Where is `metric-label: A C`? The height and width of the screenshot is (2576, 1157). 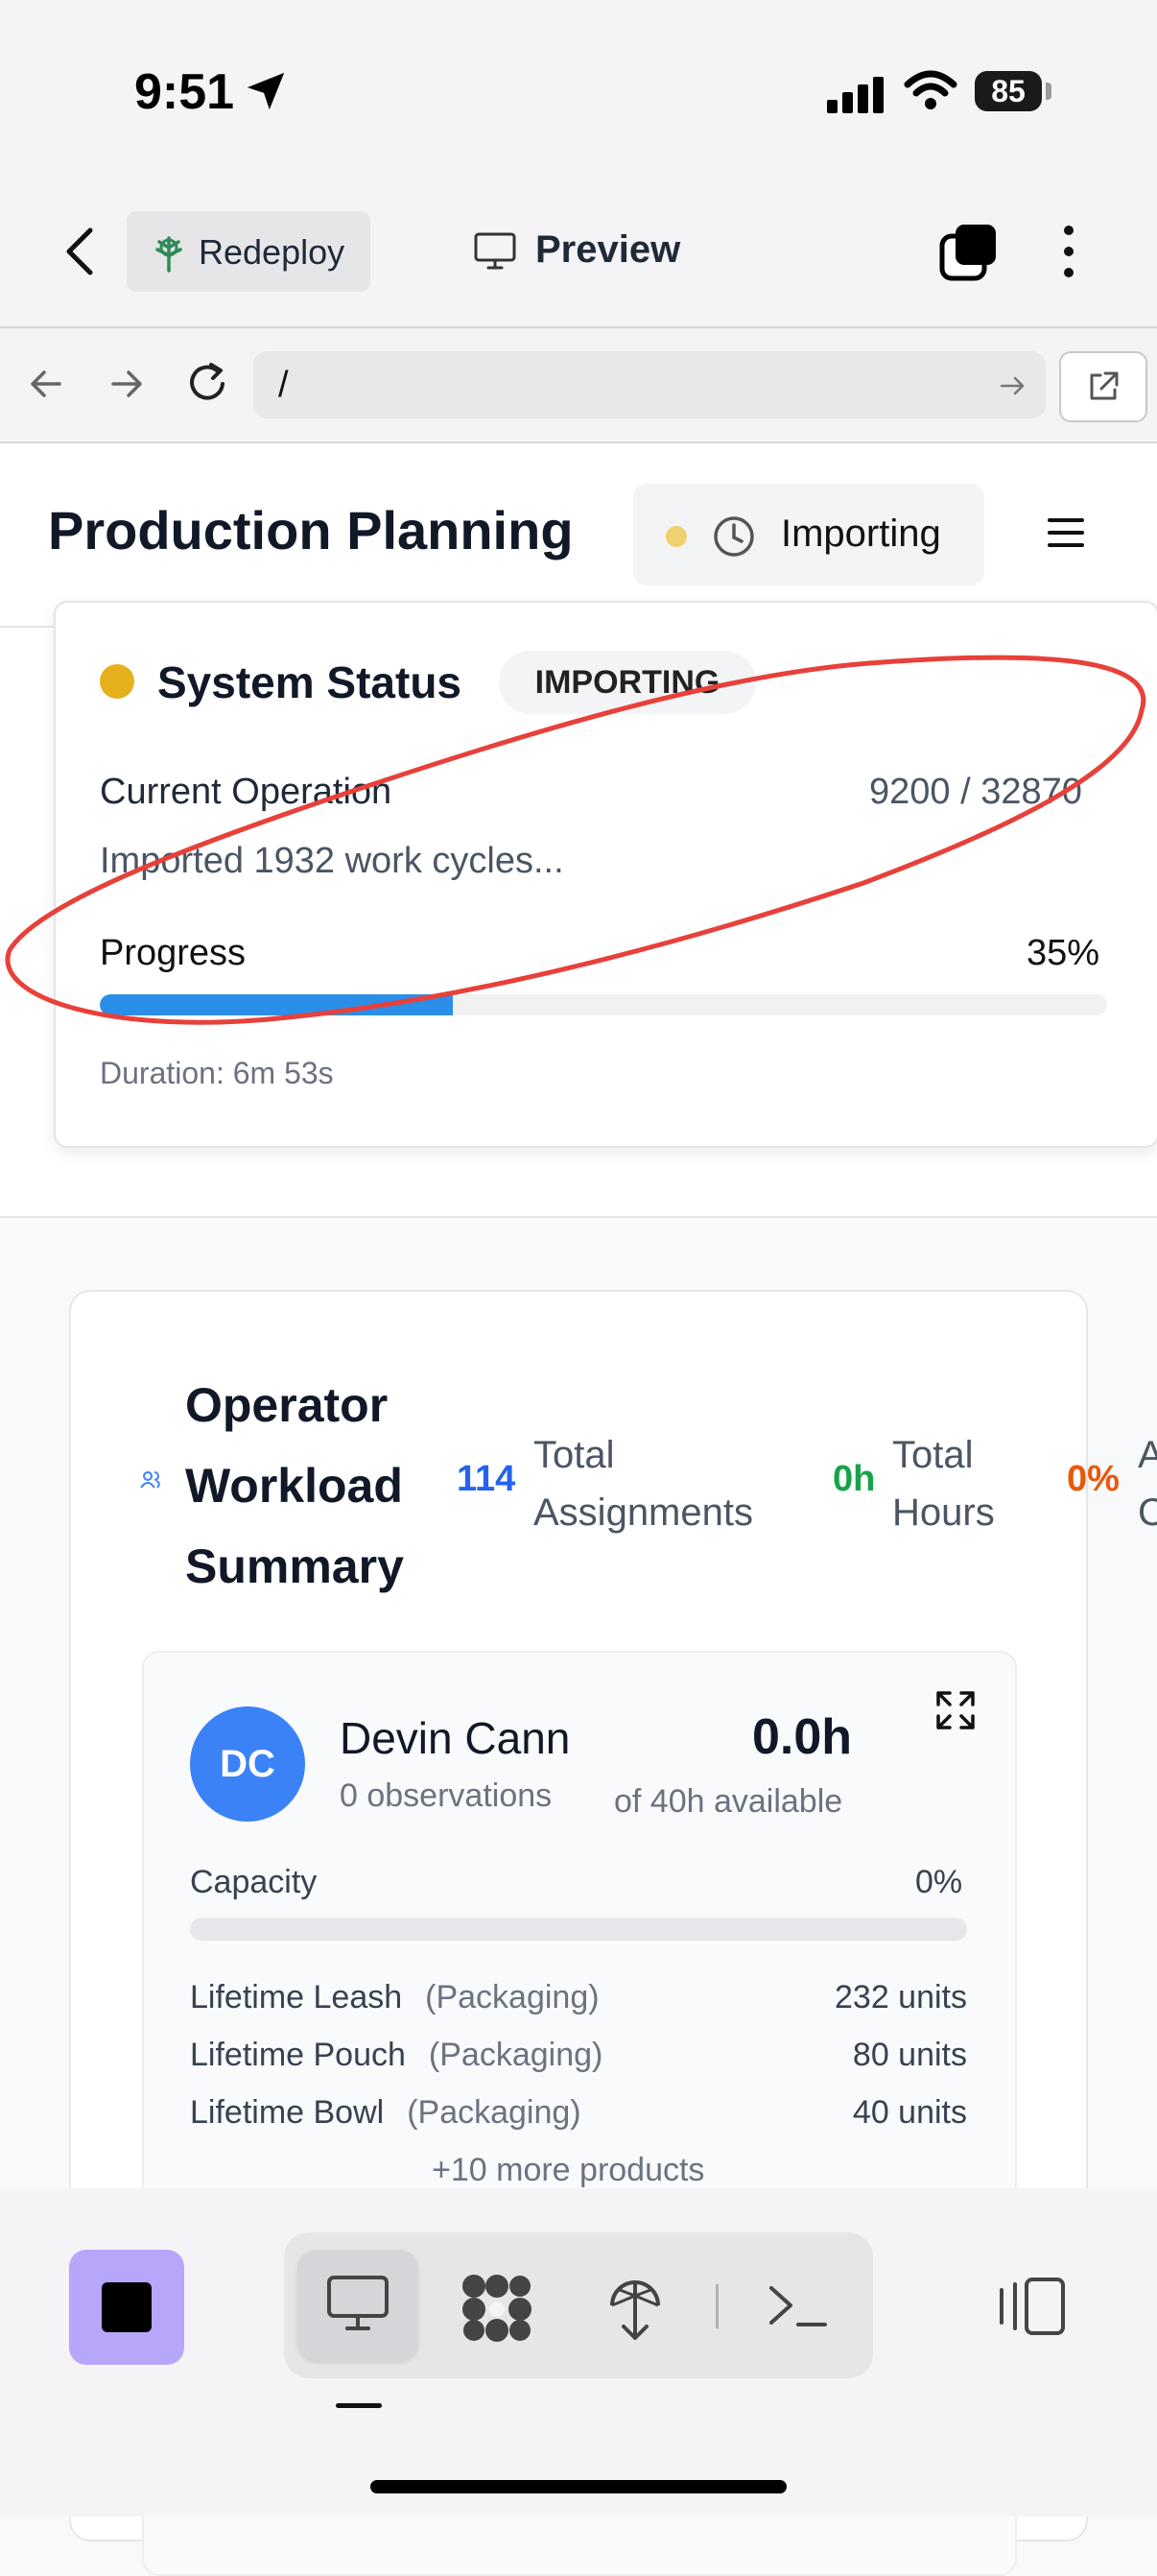
metric-label: A C is located at coordinates (1147, 1484).